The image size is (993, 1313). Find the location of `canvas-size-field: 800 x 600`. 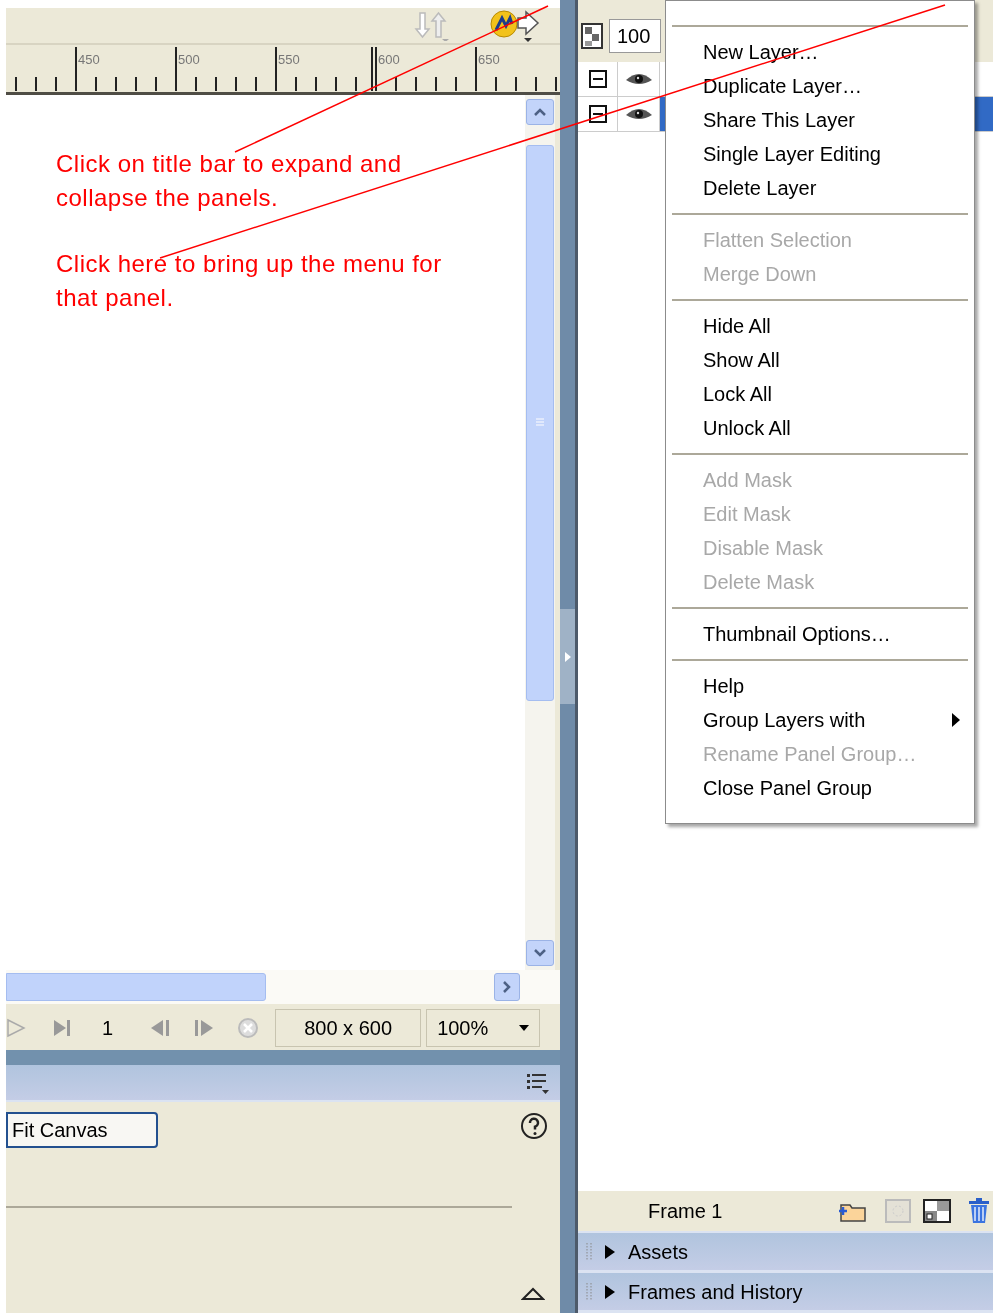

canvas-size-field: 800 x 600 is located at coordinates (348, 1027).